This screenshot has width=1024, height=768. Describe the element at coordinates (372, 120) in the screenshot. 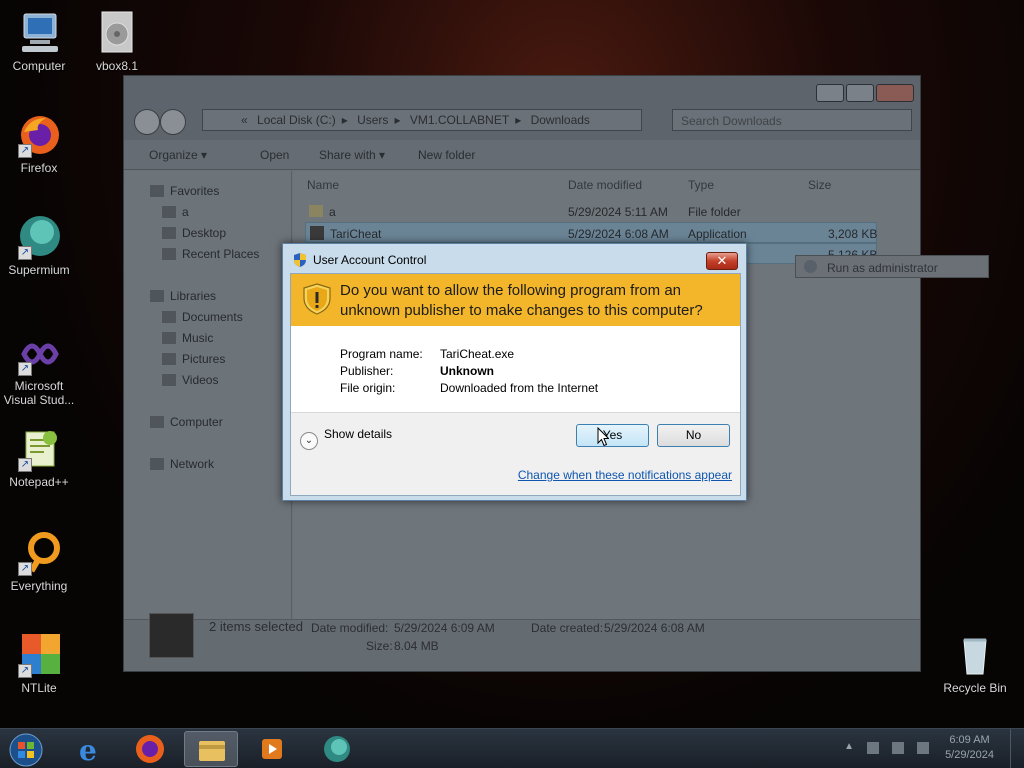

I see `breadcrumb-seg-users: Users` at that location.